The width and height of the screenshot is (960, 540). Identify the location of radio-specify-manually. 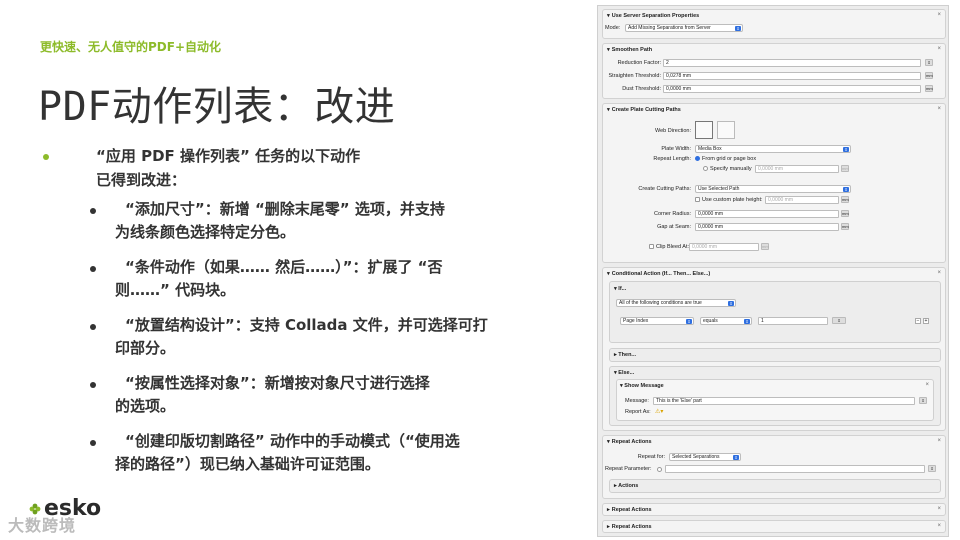
(705, 168).